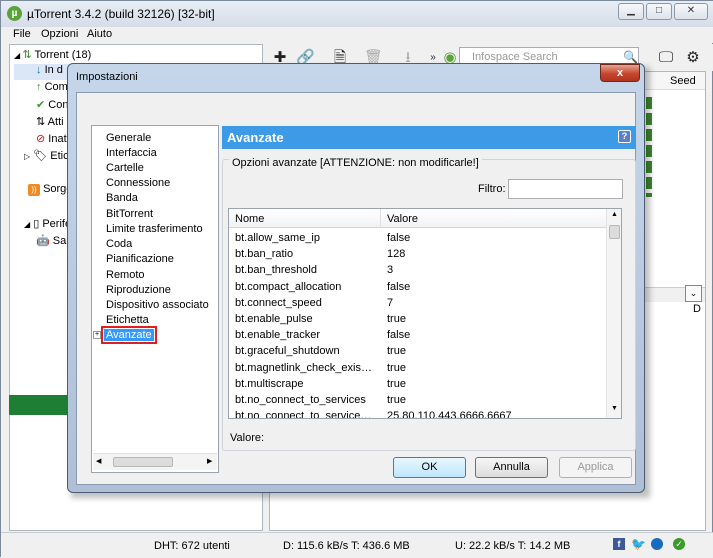 The height and width of the screenshot is (558, 713). What do you see at coordinates (418, 368) in the screenshot?
I see `table-row: bt.magnetlink_check_existing_... true` at bounding box center [418, 368].